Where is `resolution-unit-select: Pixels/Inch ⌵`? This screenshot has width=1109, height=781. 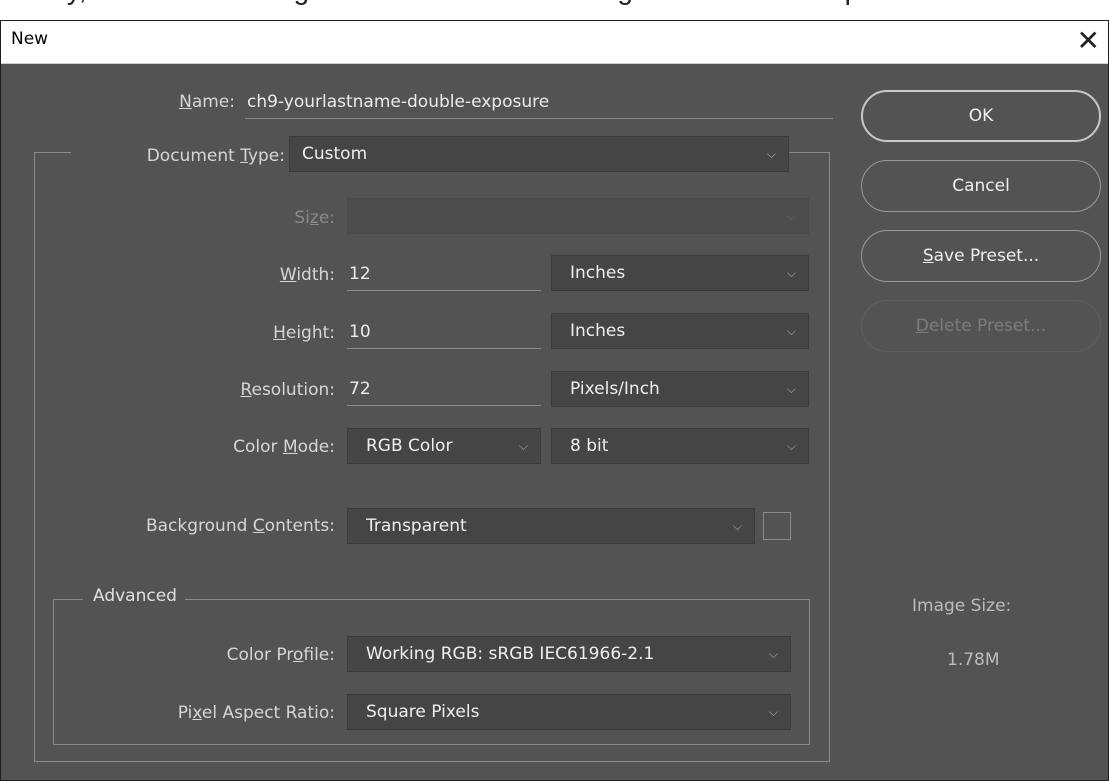
resolution-unit-select: Pixels/Inch ⌵ is located at coordinates (680, 389).